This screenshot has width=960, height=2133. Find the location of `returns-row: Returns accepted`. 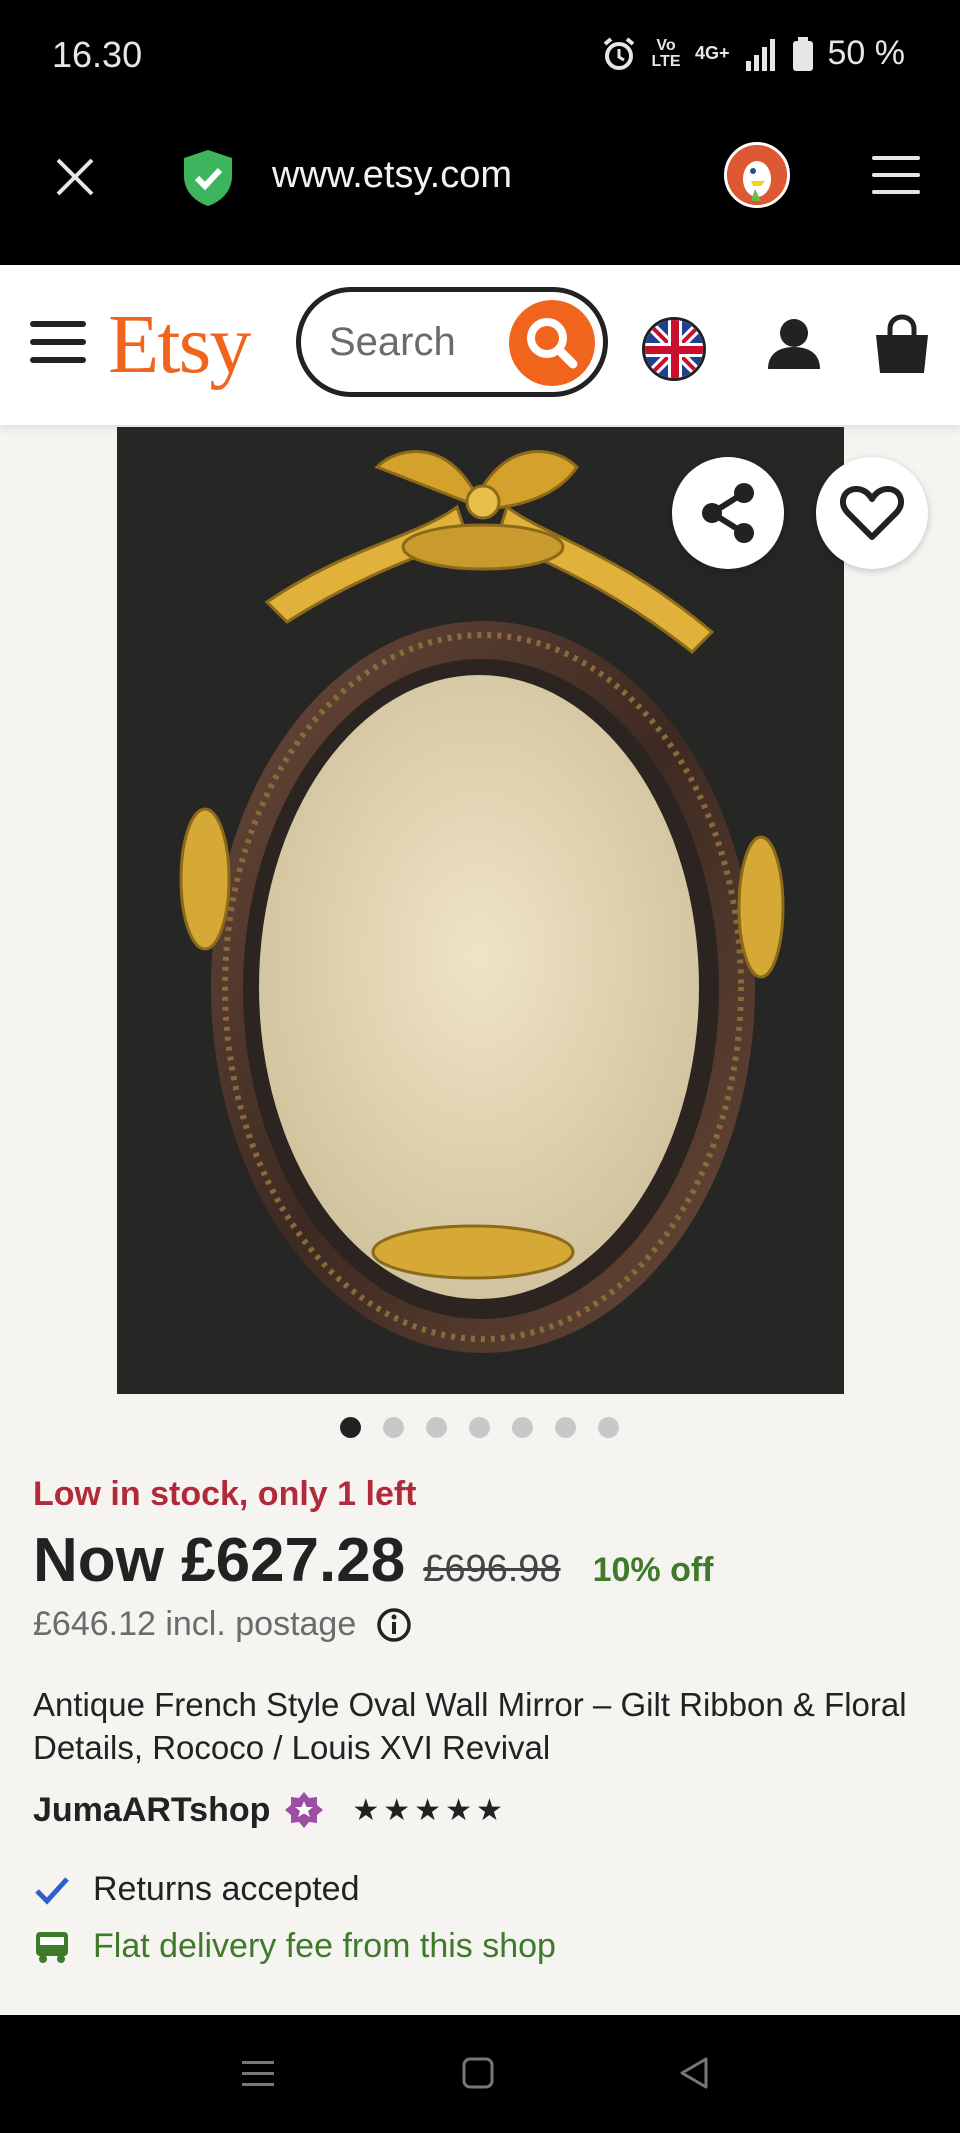

returns-row: Returns accepted is located at coordinates (196, 1889).